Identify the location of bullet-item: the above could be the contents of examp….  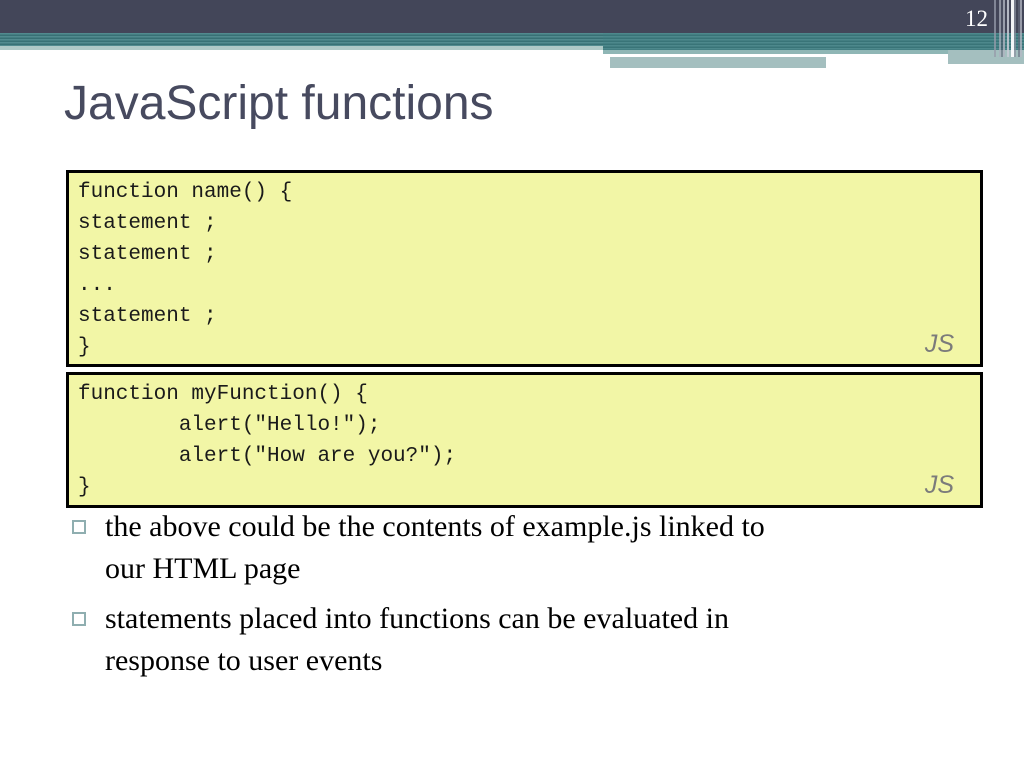
(521, 548).